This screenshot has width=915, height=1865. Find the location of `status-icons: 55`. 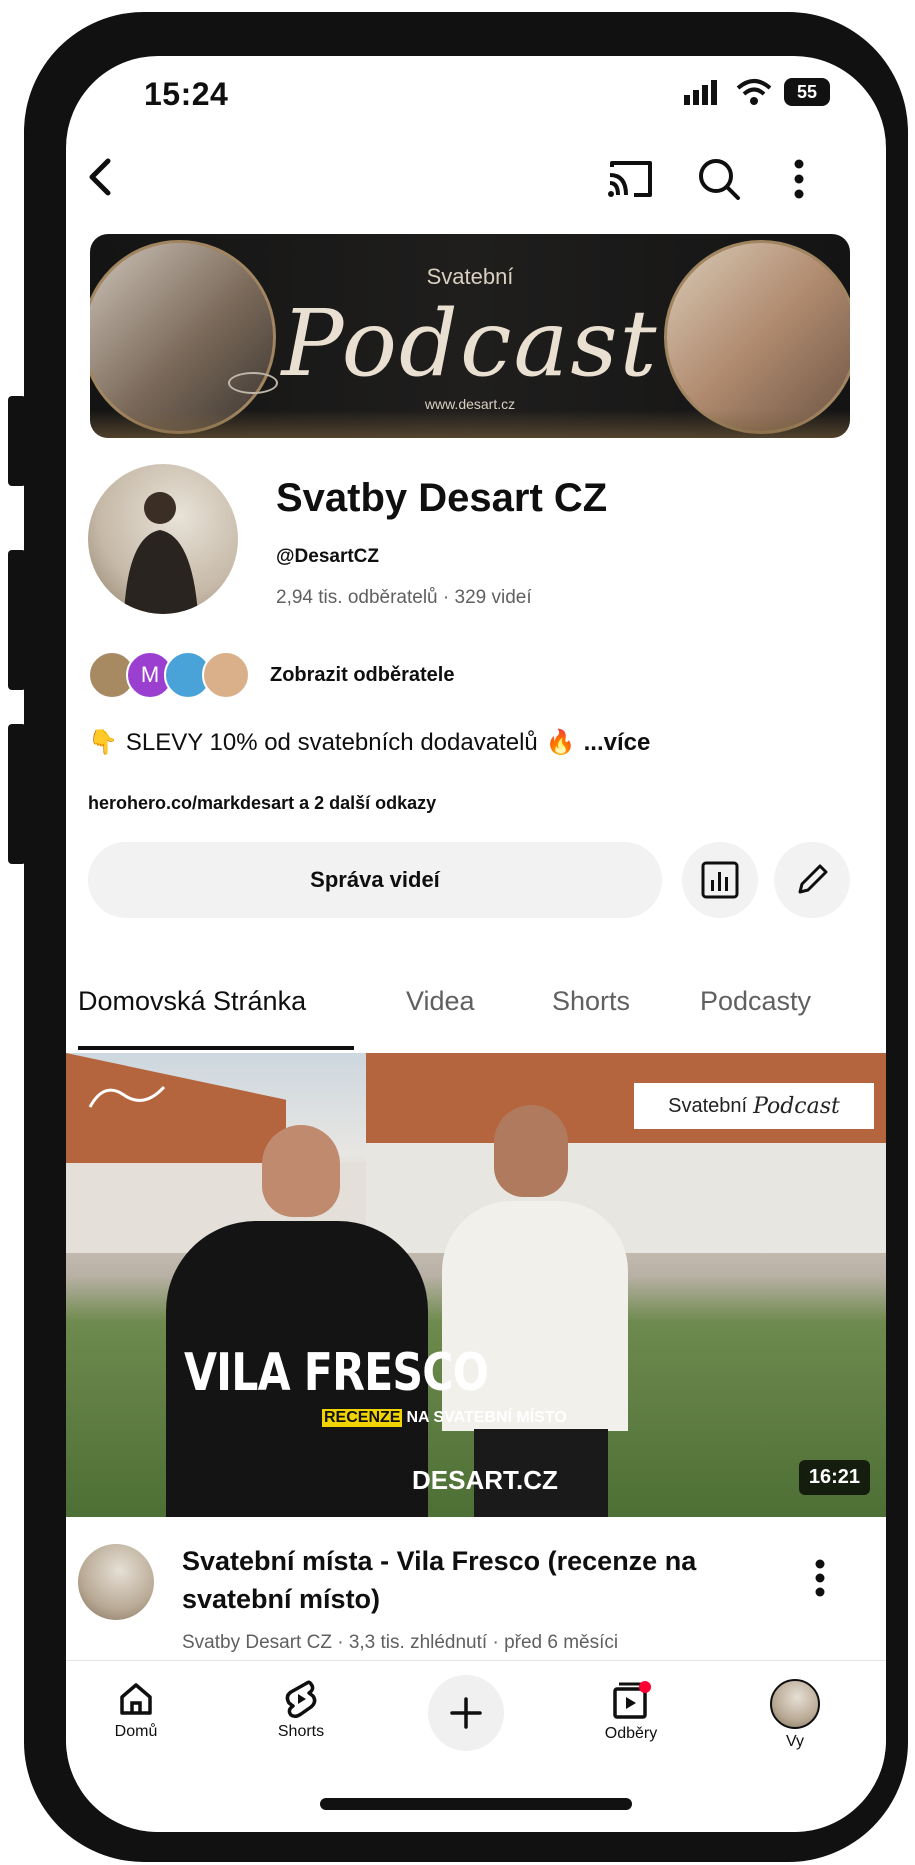

status-icons: 55 is located at coordinates (757, 92).